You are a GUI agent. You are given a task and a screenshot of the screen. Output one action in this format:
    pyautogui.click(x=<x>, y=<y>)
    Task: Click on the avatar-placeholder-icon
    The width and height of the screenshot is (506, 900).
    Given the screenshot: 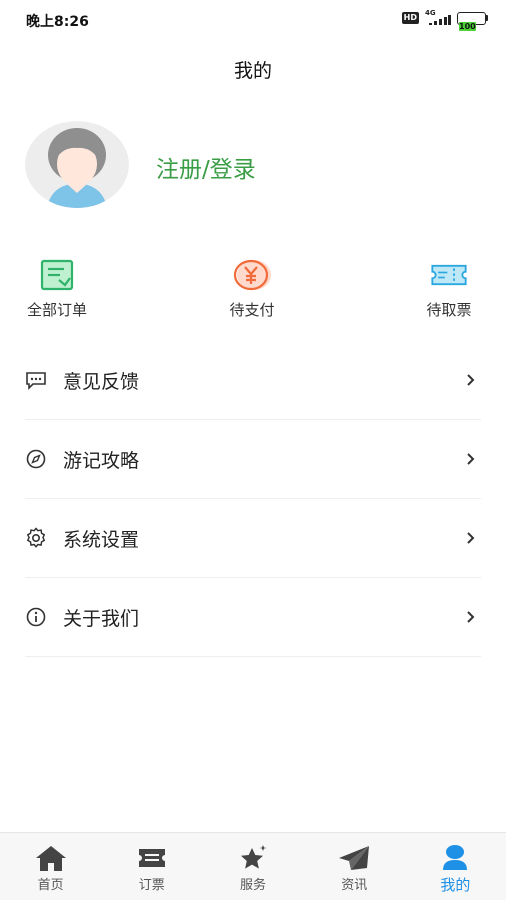 What is the action you would take?
    pyautogui.click(x=77, y=164)
    